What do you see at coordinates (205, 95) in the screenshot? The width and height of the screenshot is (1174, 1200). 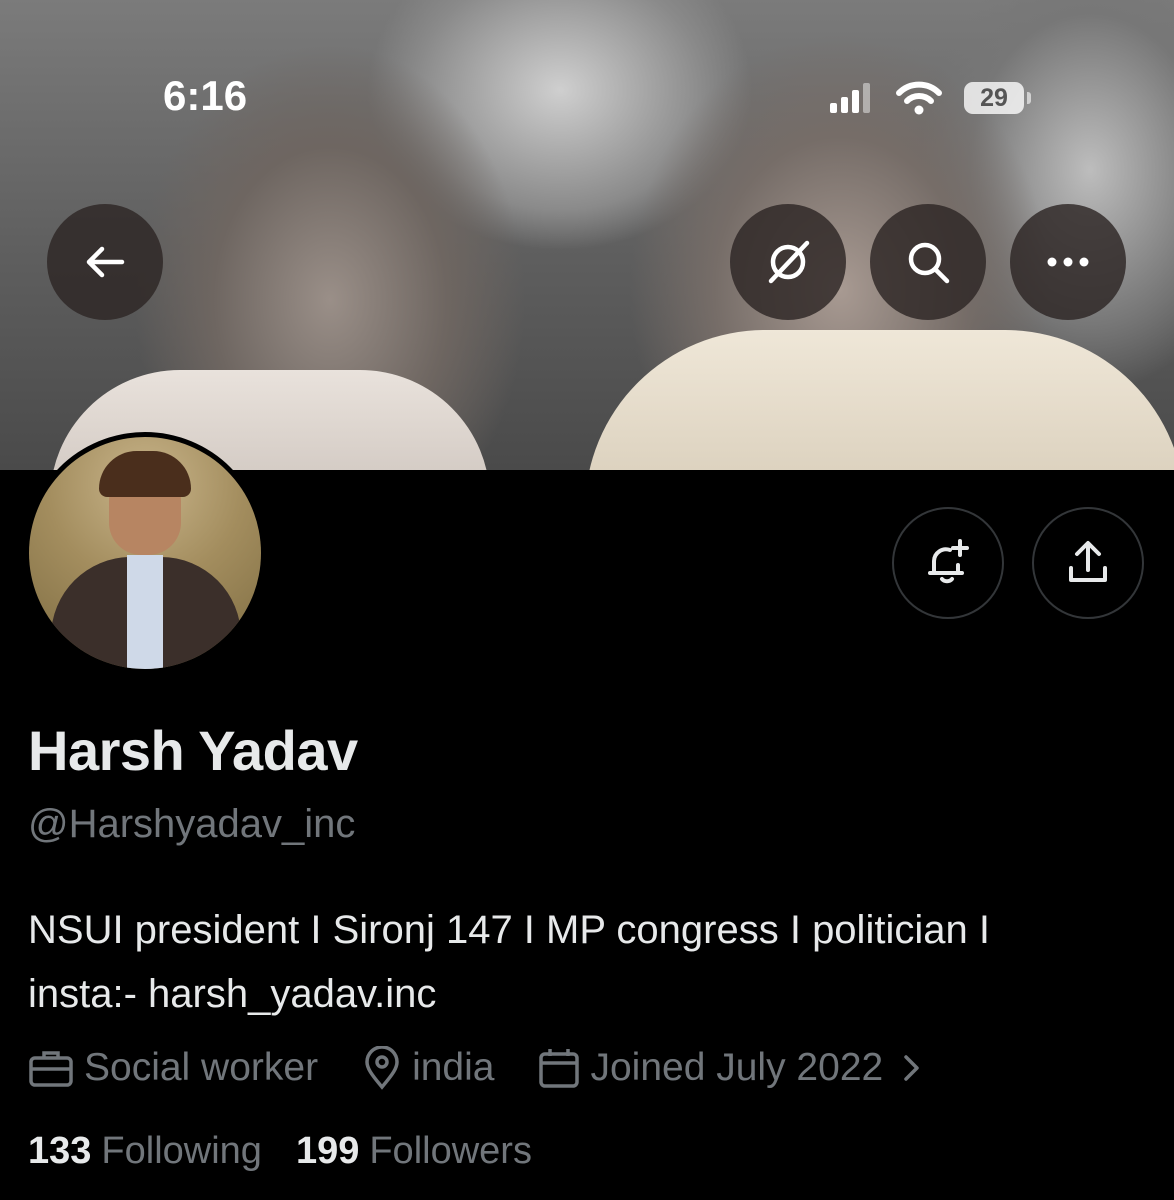 I see `status-time: 6:16` at bounding box center [205, 95].